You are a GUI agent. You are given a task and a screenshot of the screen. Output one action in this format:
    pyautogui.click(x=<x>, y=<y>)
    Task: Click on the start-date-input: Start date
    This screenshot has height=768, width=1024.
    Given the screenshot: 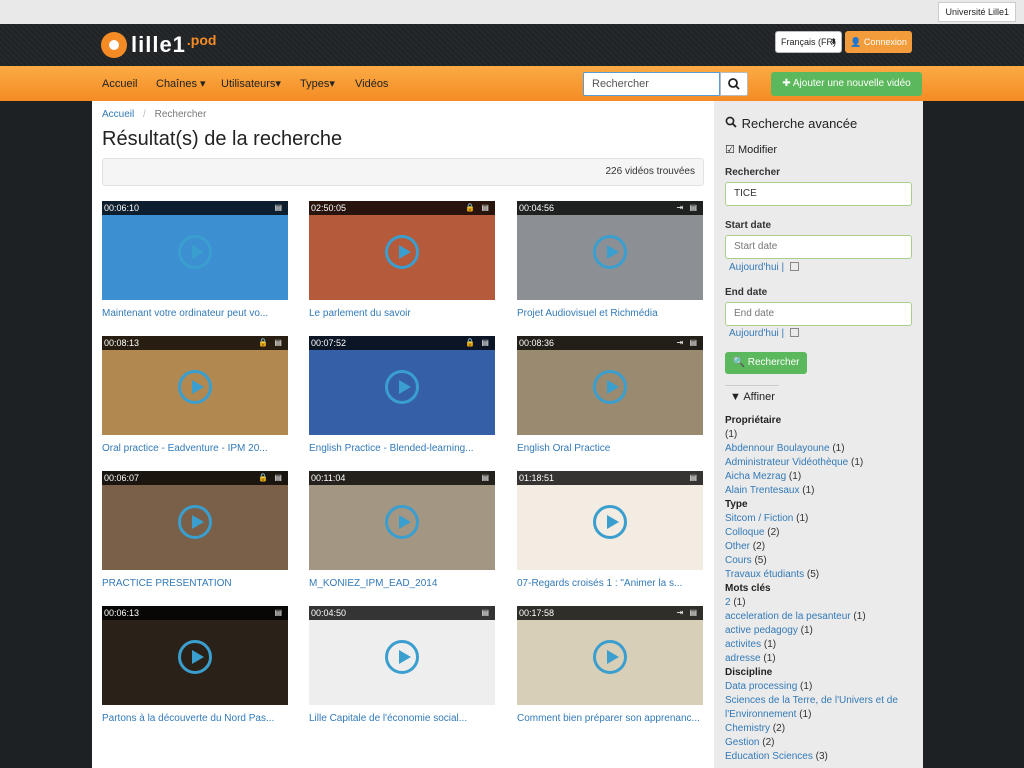 What is the action you would take?
    pyautogui.click(x=818, y=247)
    